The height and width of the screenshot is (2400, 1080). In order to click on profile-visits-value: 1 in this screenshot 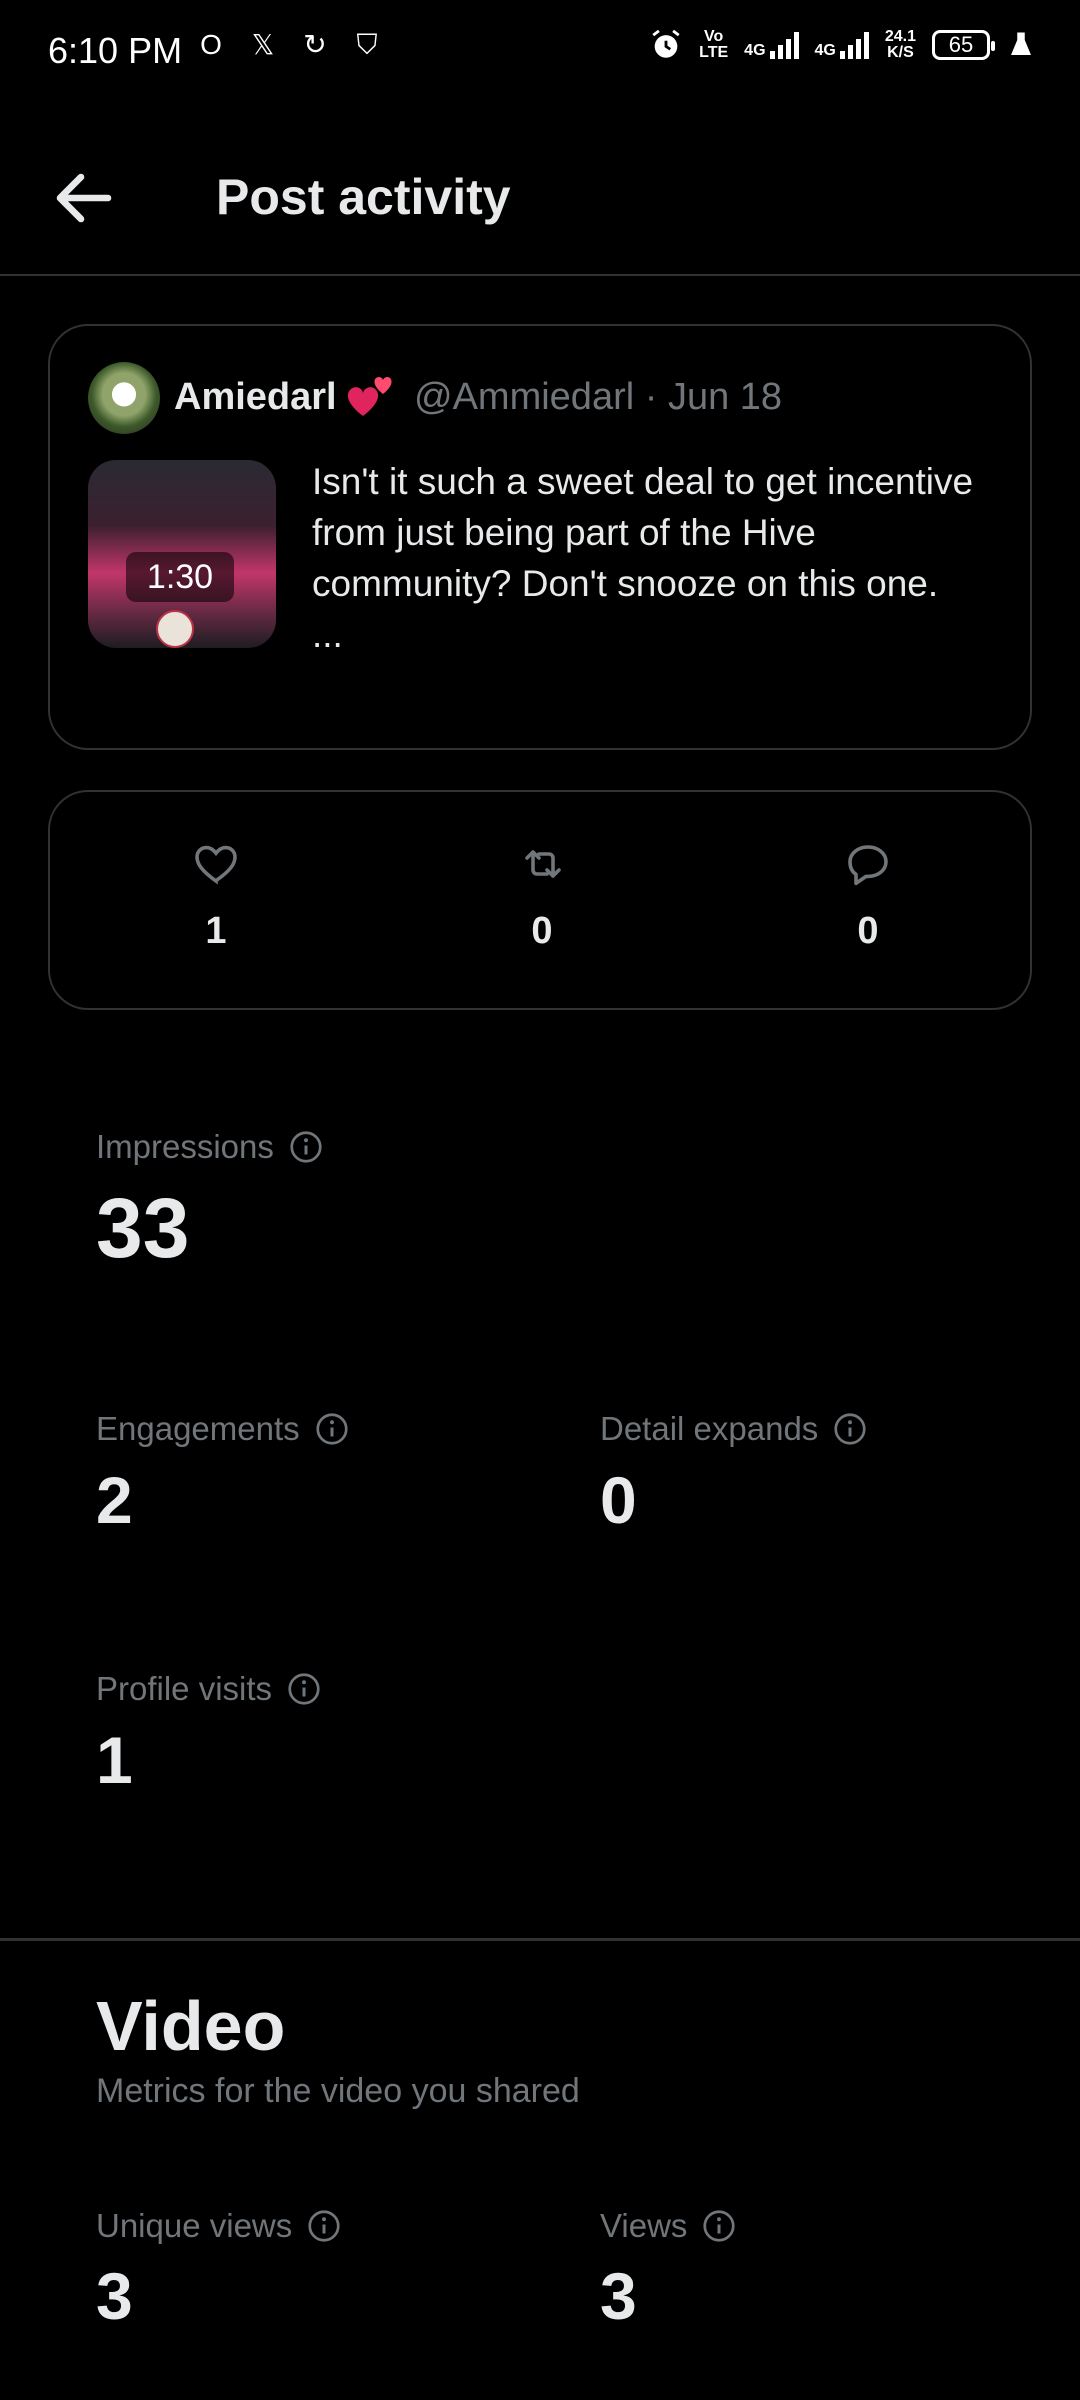, I will do `click(114, 1760)`.